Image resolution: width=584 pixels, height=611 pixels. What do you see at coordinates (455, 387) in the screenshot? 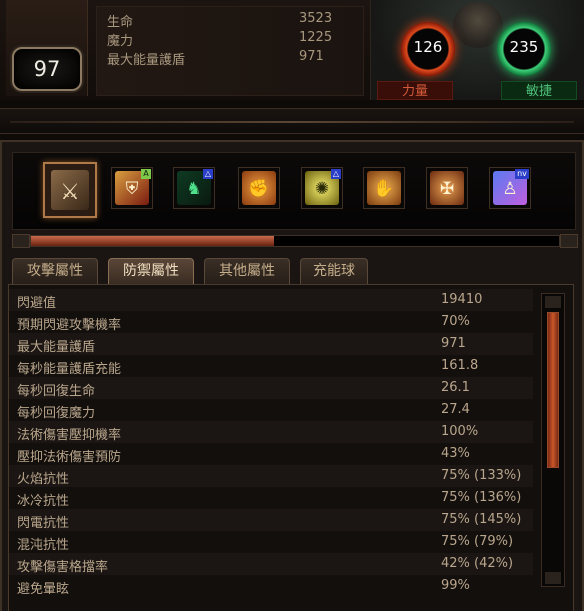
I see `stat-value: 26.1` at bounding box center [455, 387].